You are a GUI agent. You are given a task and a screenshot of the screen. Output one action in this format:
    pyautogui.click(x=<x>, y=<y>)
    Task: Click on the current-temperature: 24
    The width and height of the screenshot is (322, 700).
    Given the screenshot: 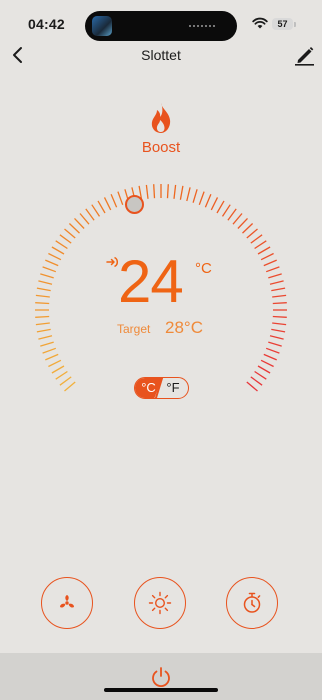 What is the action you would take?
    pyautogui.click(x=151, y=281)
    